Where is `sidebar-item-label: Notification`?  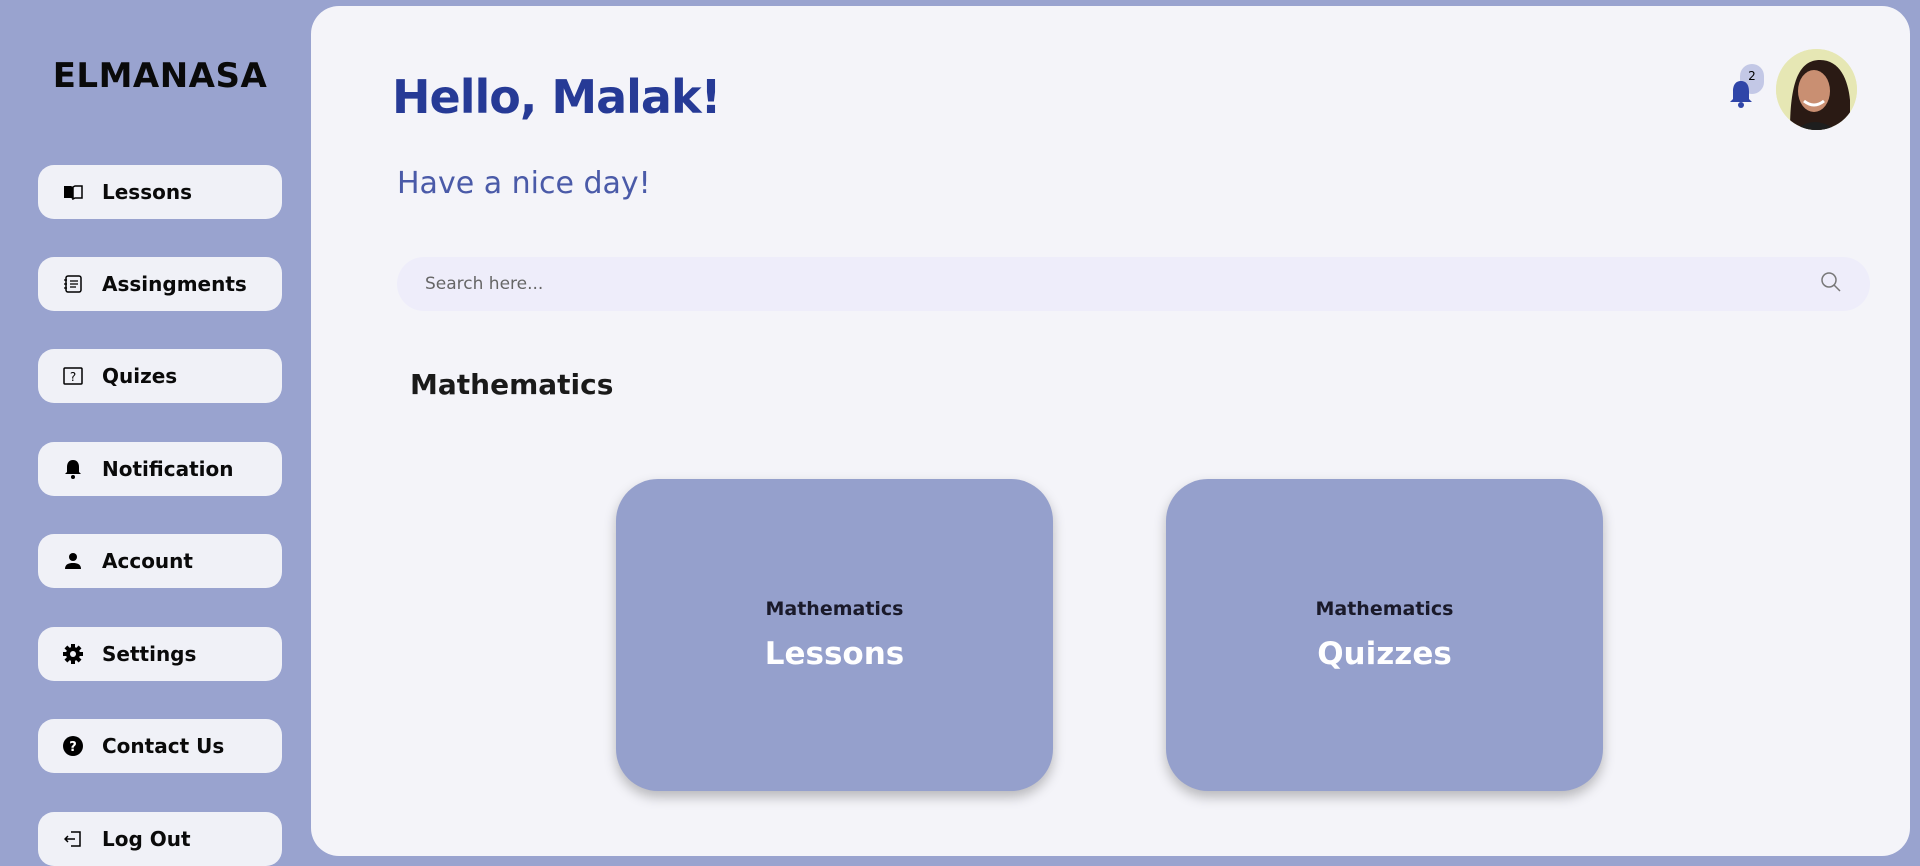
sidebar-item-label: Notification is located at coordinates (168, 469).